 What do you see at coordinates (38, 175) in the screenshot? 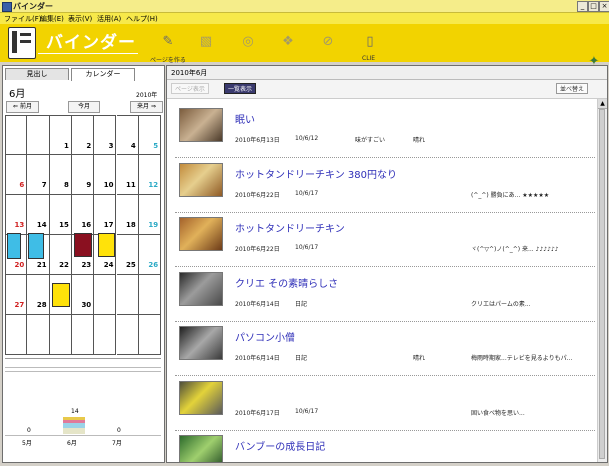
I see `calendar-day-cell: 7` at bounding box center [38, 175].